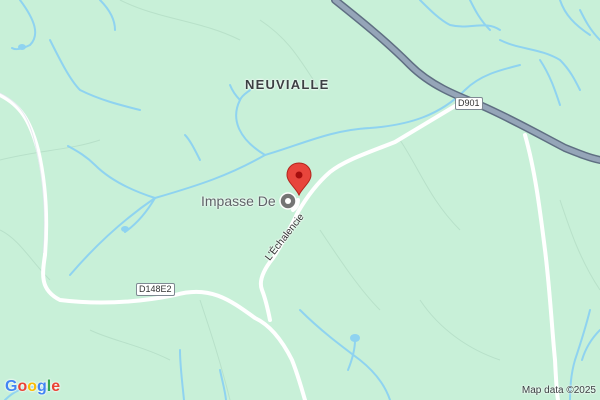  What do you see at coordinates (155, 289) in the screenshot?
I see `route-shield-d148e2: D148E2` at bounding box center [155, 289].